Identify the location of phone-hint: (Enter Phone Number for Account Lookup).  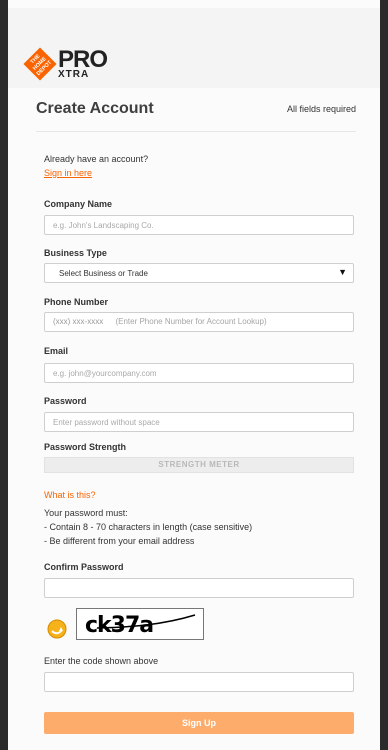
(191, 321).